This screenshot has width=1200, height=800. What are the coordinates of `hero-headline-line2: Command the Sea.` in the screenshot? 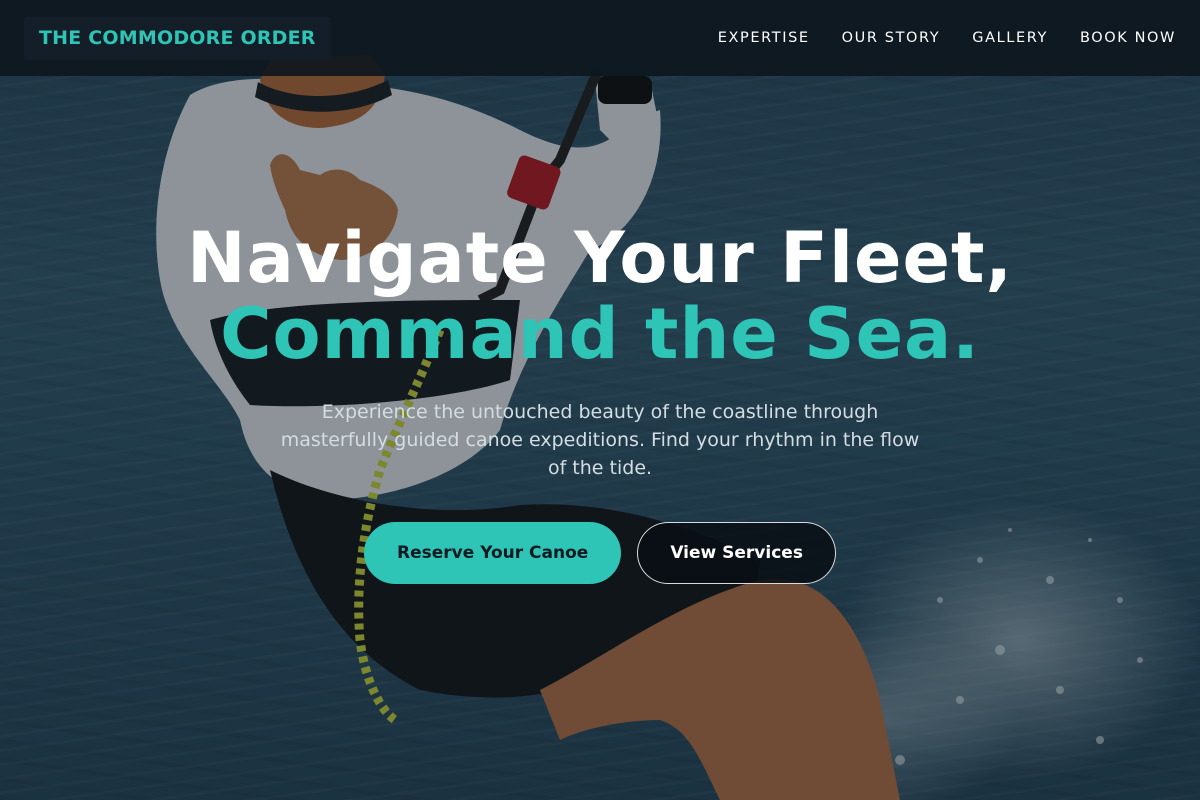 It's located at (600, 334).